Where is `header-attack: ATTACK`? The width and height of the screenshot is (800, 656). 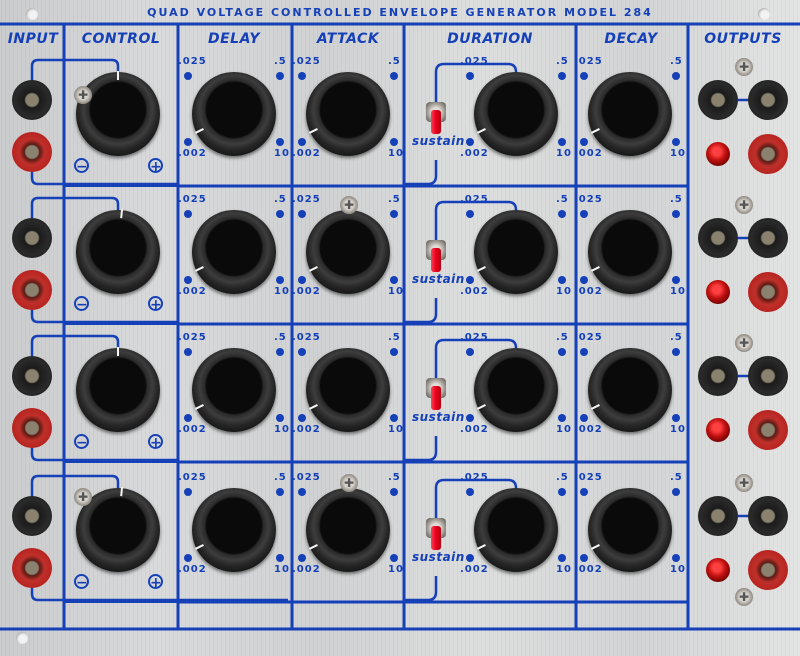 header-attack: ATTACK is located at coordinates (348, 39).